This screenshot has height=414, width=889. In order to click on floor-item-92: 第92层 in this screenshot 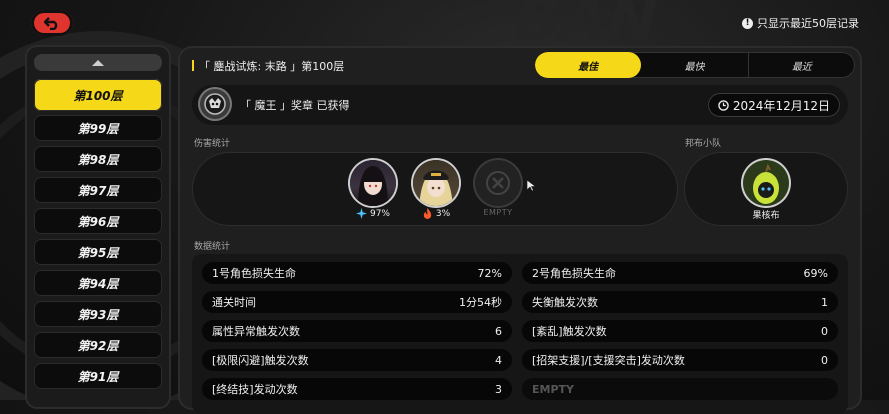, I will do `click(98, 345)`.